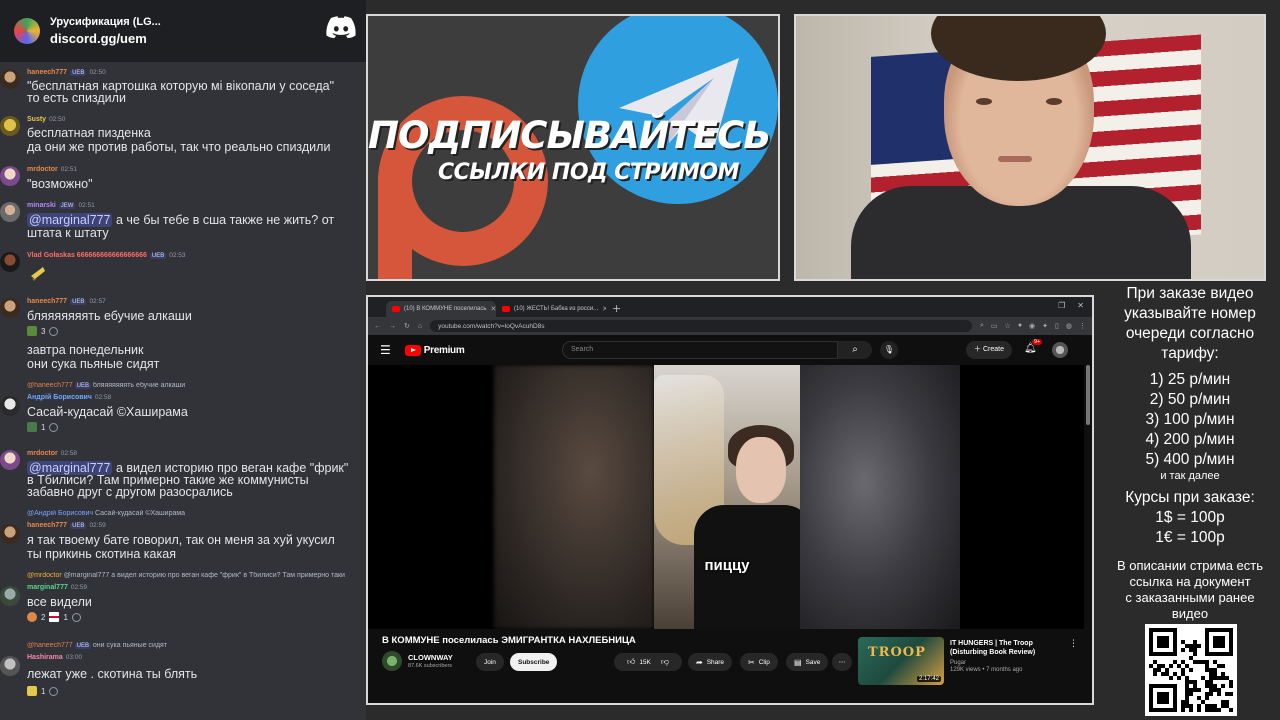 The height and width of the screenshot is (720, 1280). What do you see at coordinates (36, 119) in the screenshot?
I see `username: Susty` at bounding box center [36, 119].